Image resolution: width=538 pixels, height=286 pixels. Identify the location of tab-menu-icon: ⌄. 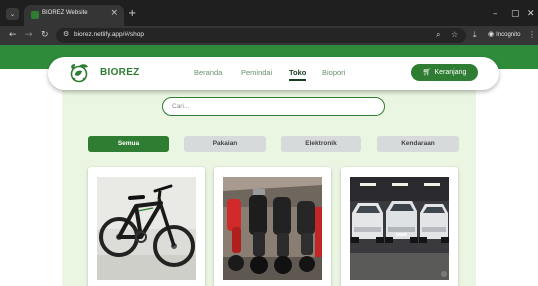
(12, 14).